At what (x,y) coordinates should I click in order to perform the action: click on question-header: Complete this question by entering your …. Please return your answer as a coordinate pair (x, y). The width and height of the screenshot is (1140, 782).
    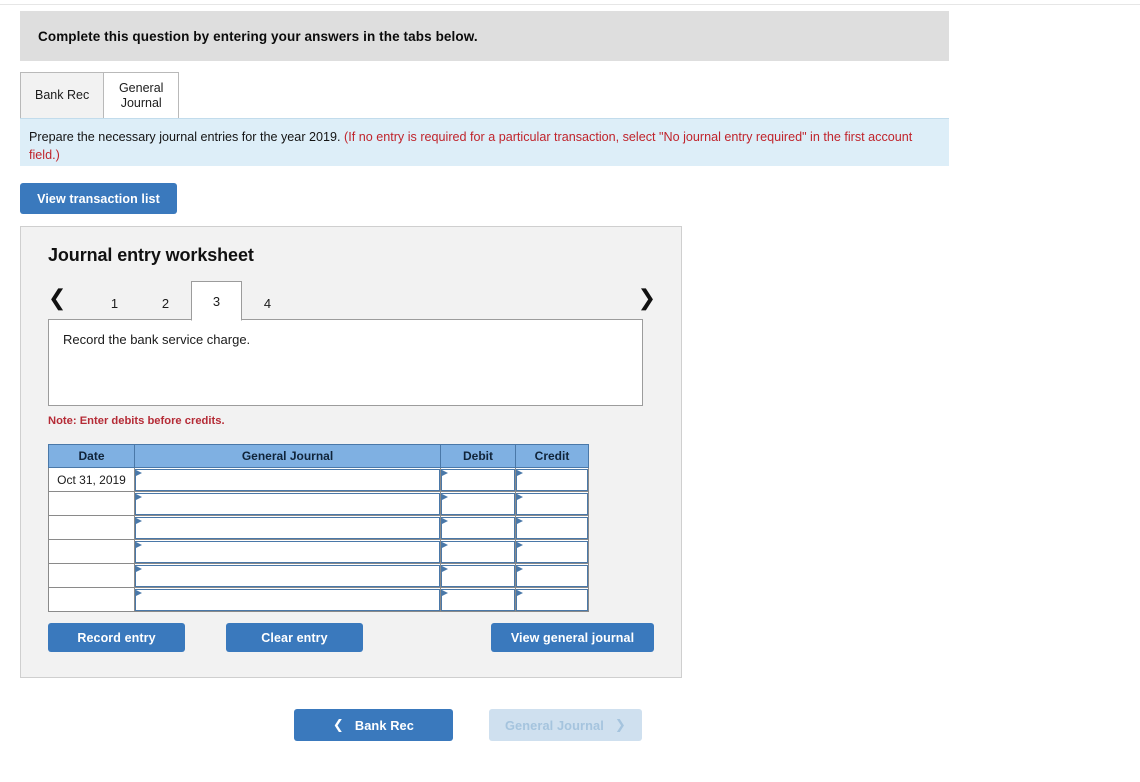
    Looking at the image, I should click on (484, 36).